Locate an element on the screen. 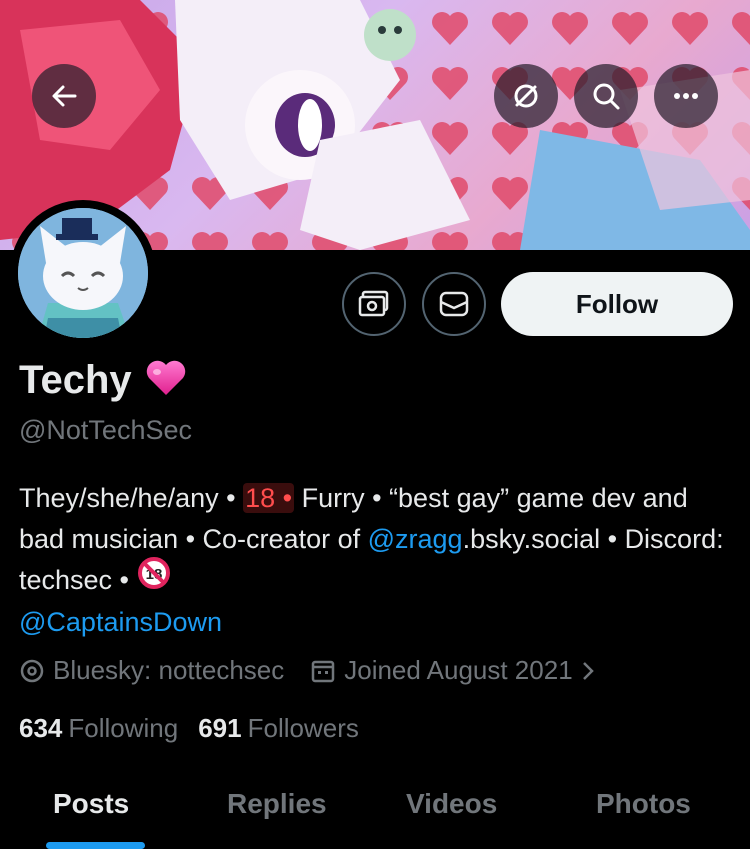 This screenshot has width=750, height=849. profile-meta: Bluesky: nottechsec Joined August 2021 is located at coordinates (320, 670).